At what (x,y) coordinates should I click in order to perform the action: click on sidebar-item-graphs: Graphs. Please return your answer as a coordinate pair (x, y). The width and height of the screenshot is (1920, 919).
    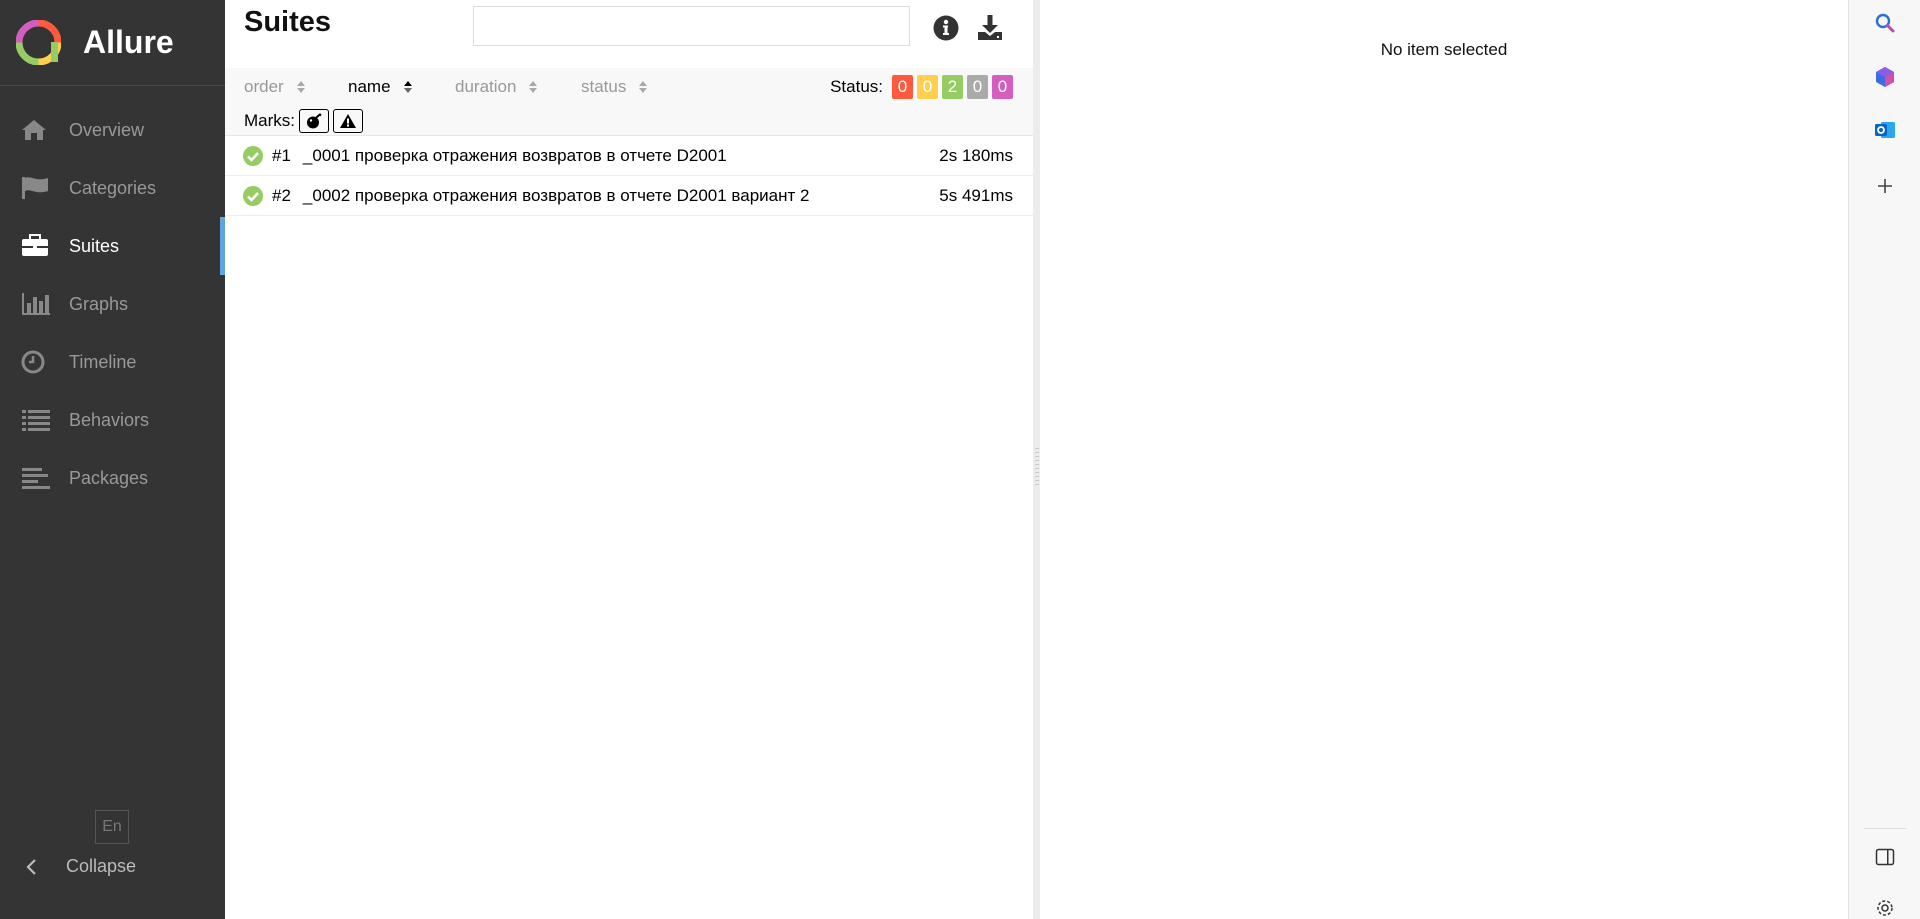
    Looking at the image, I should click on (112, 304).